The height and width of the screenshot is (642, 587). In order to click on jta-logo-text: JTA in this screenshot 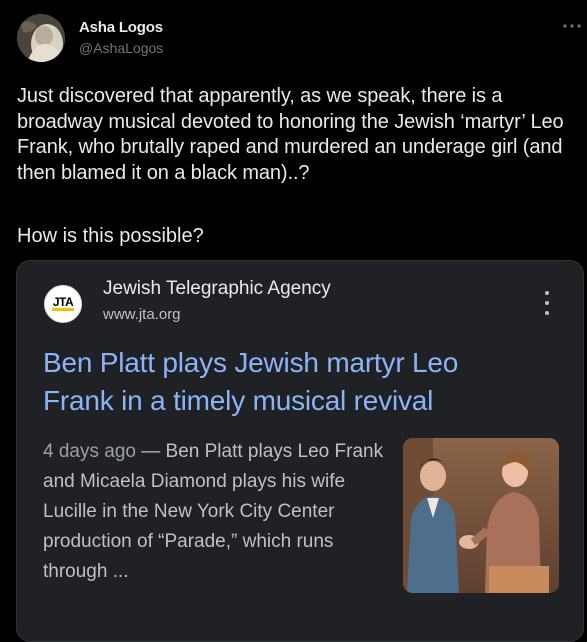, I will do `click(63, 303)`.